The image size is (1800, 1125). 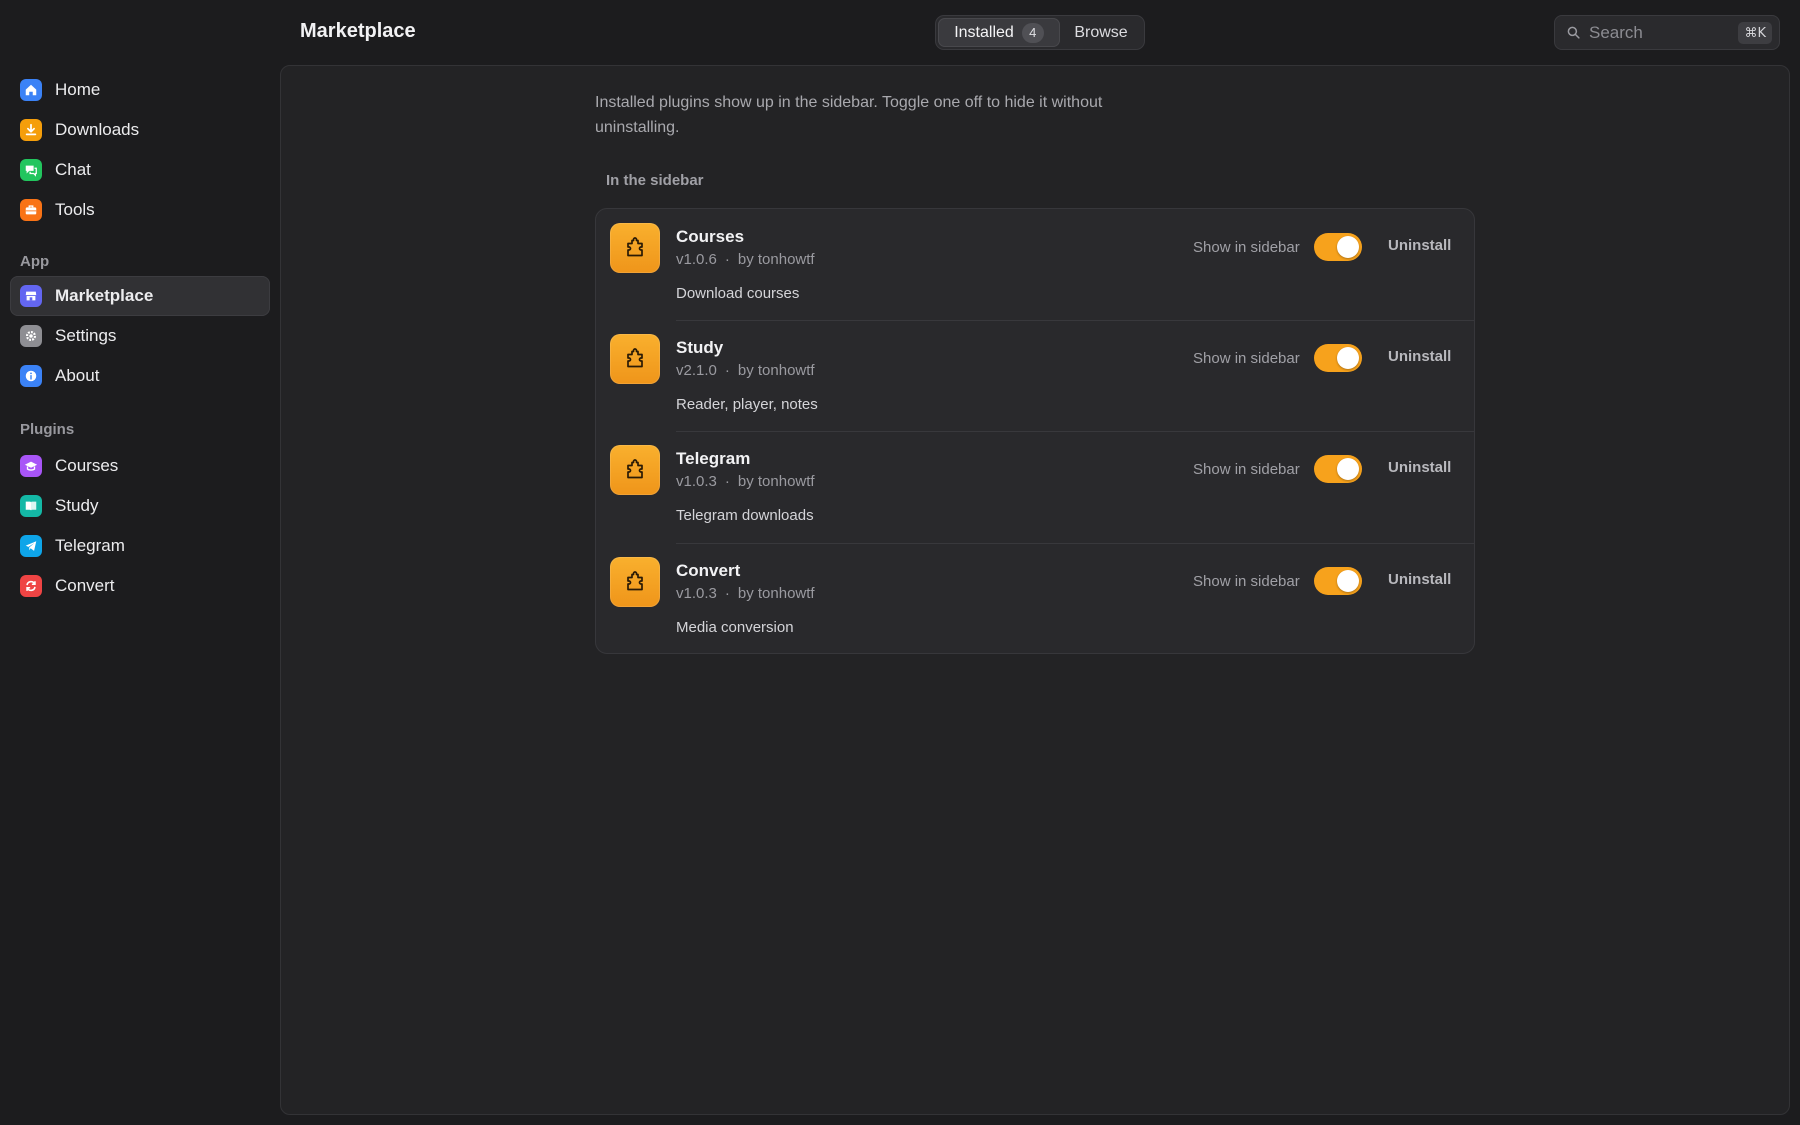 I want to click on sidebar-item-label: Study, so click(x=77, y=505).